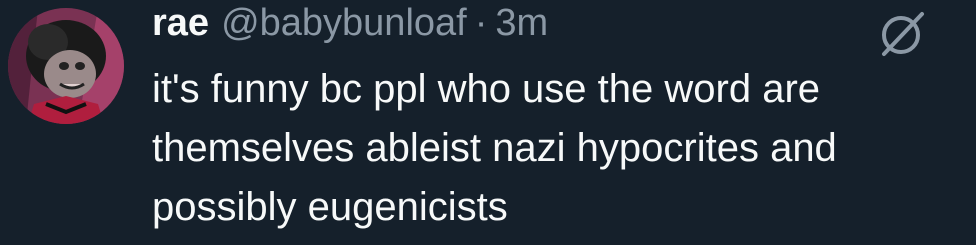 This screenshot has width=976, height=245. Describe the element at coordinates (521, 23) in the screenshot. I see `timestamp: 3m` at that location.